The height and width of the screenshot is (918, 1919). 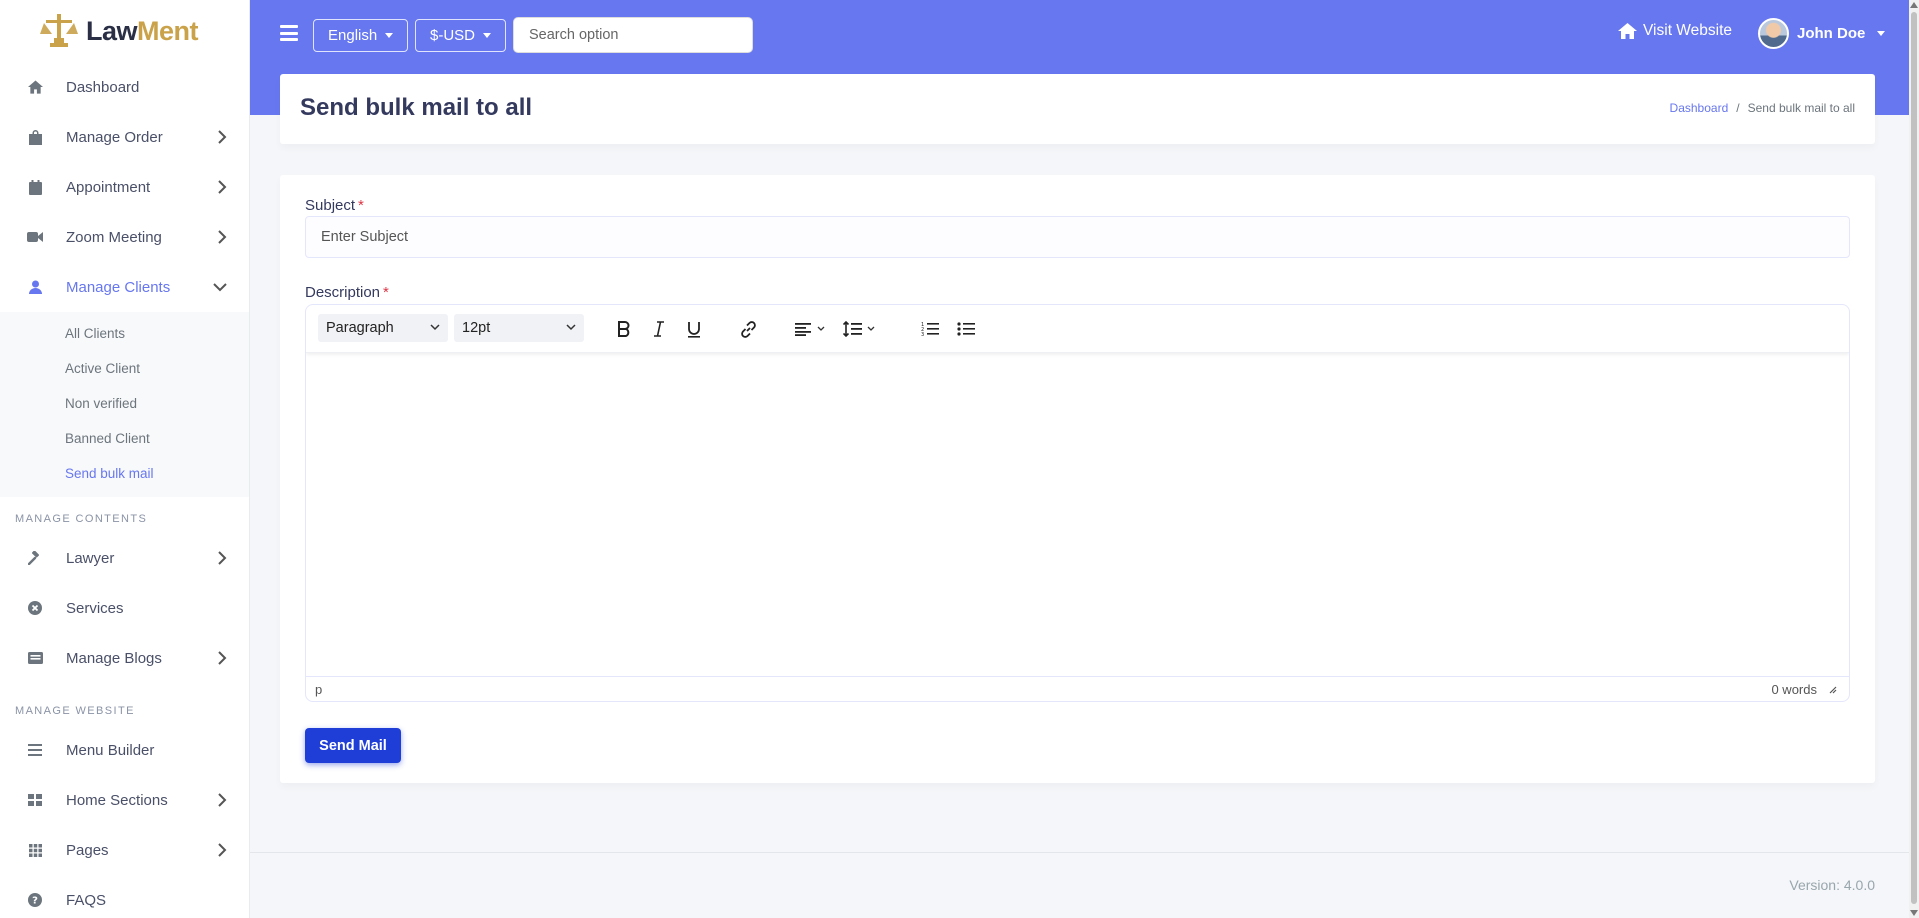 I want to click on sidebar-item-manage-blogs: Manage Blogs, so click(x=124, y=658).